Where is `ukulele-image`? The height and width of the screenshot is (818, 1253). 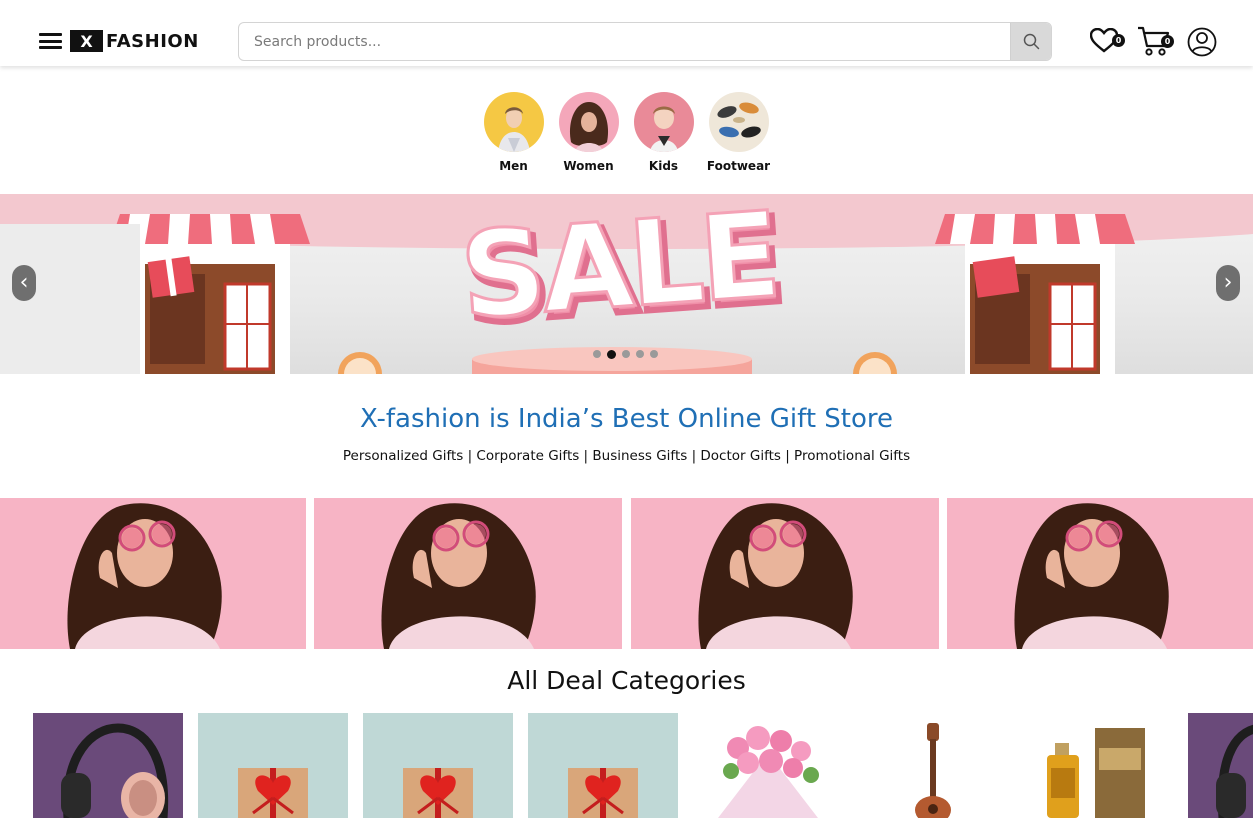 ukulele-image is located at coordinates (933, 765).